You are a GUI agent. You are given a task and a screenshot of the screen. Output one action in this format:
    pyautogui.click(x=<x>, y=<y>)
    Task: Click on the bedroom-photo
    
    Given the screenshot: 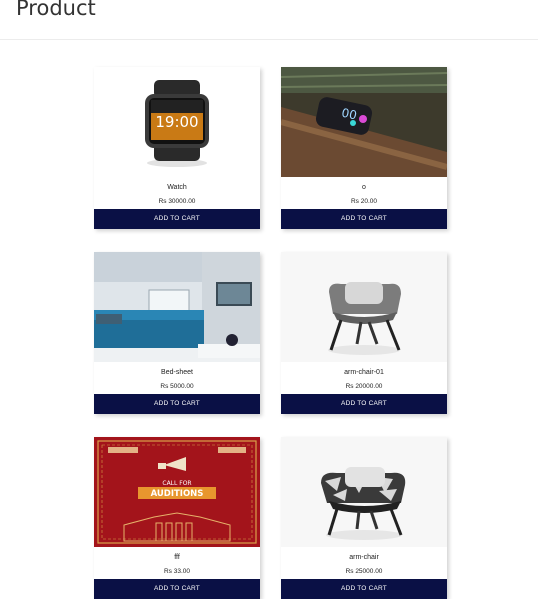 What is the action you would take?
    pyautogui.click(x=177, y=307)
    